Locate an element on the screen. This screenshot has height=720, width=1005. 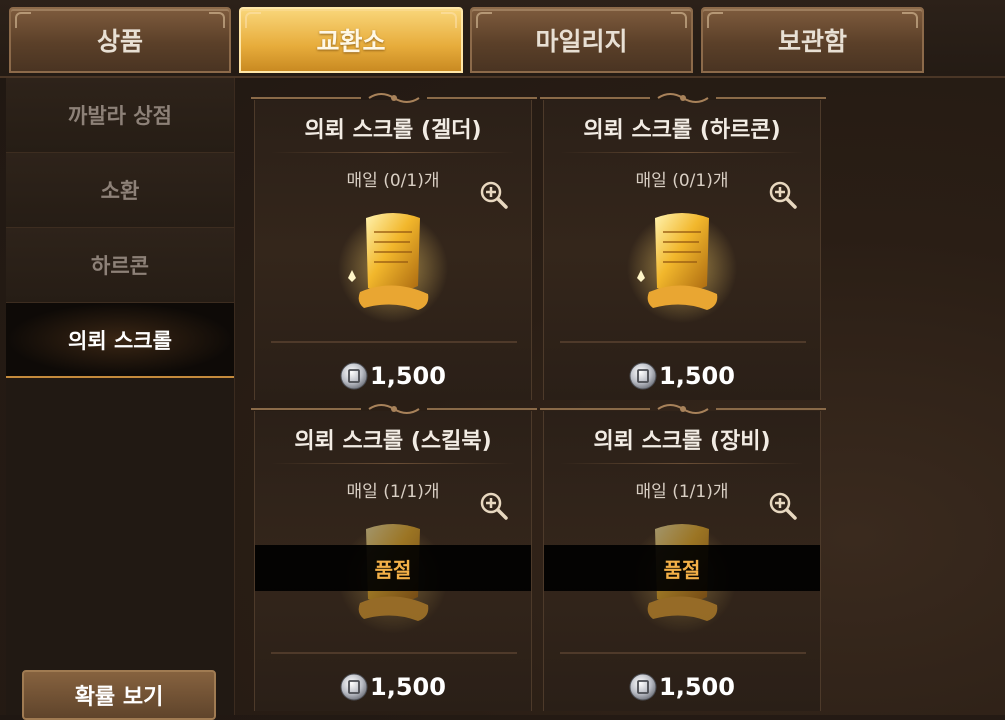
shop-card-equipment: 의뢰 스크롤 (장비) 매일 (1/1)개 품절 1,500 is located at coordinates (683, 557).